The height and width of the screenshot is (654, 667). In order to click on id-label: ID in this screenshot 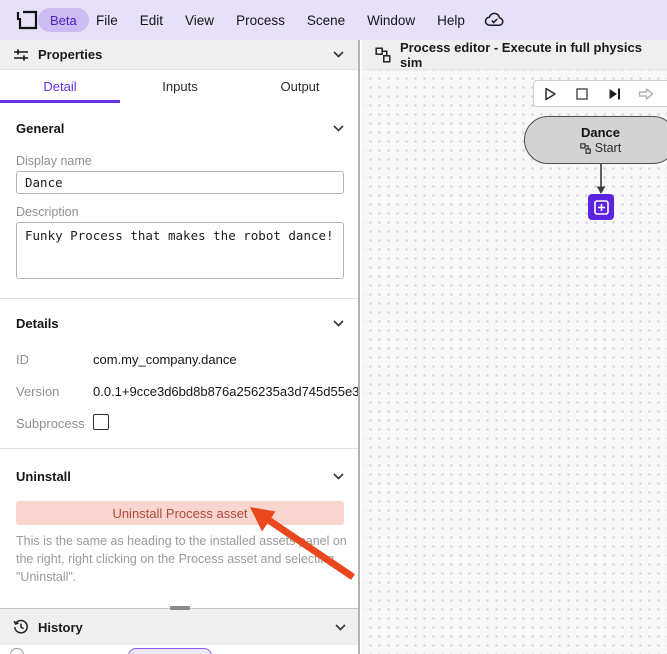, I will do `click(22, 359)`.